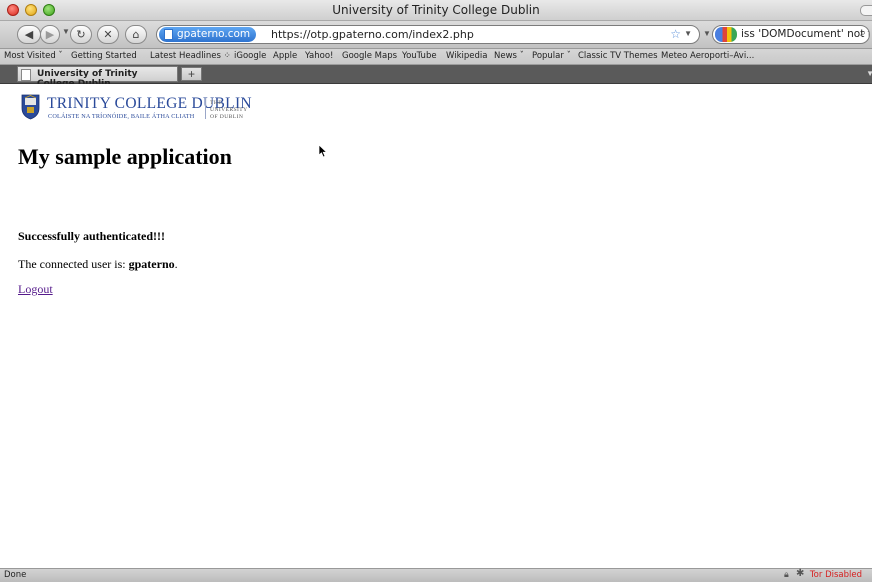  I want to click on back-arrow-icon: ◀, so click(29, 34).